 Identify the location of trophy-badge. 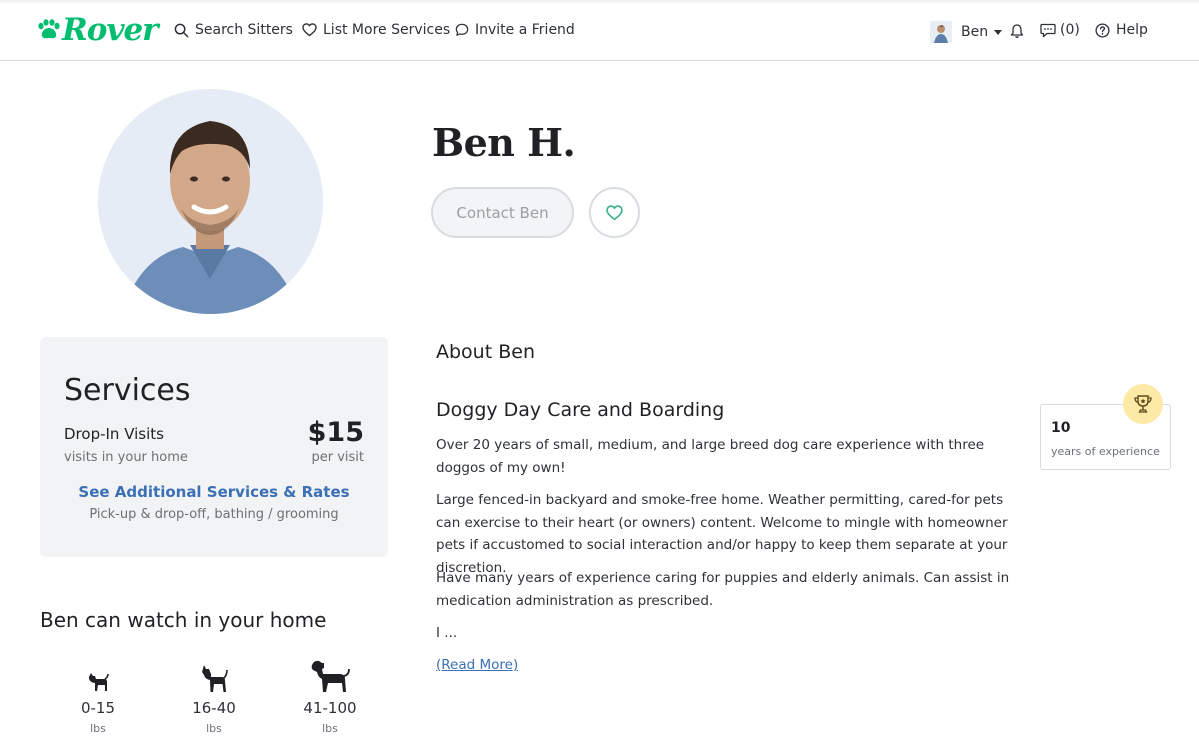
(1143, 404).